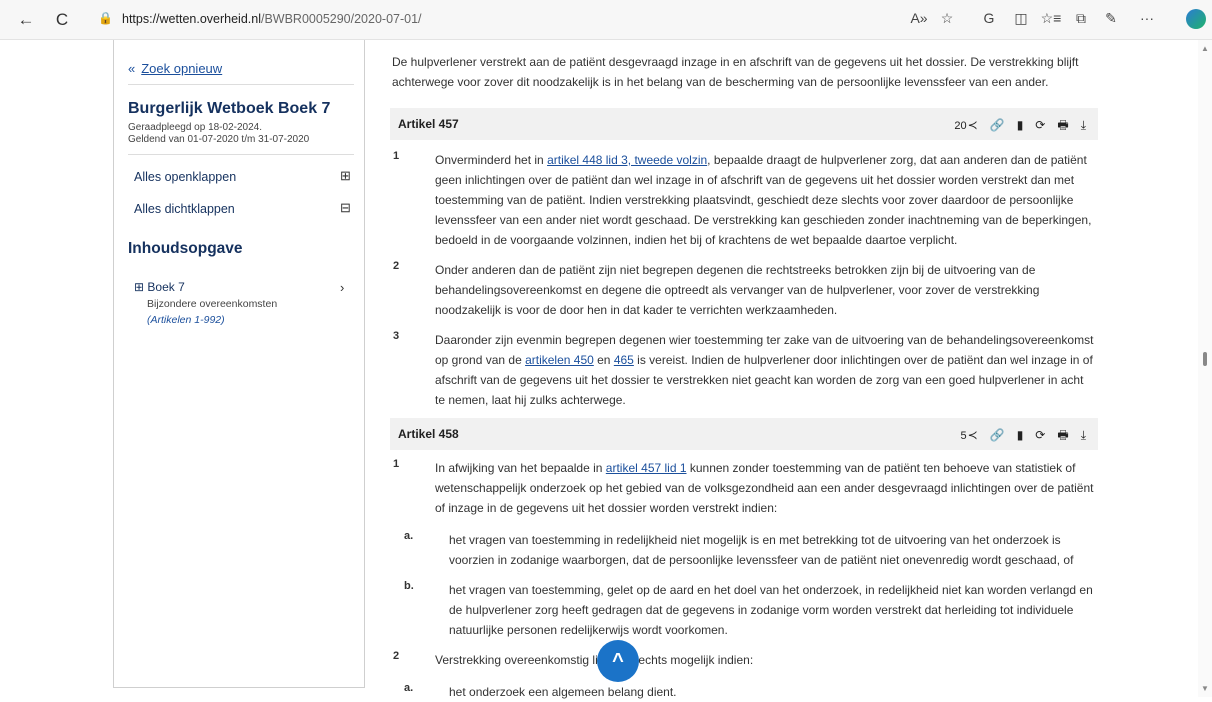 Image resolution: width=1212 pixels, height=702 pixels. What do you see at coordinates (963, 436) in the screenshot?
I see `reference-count: 5` at bounding box center [963, 436].